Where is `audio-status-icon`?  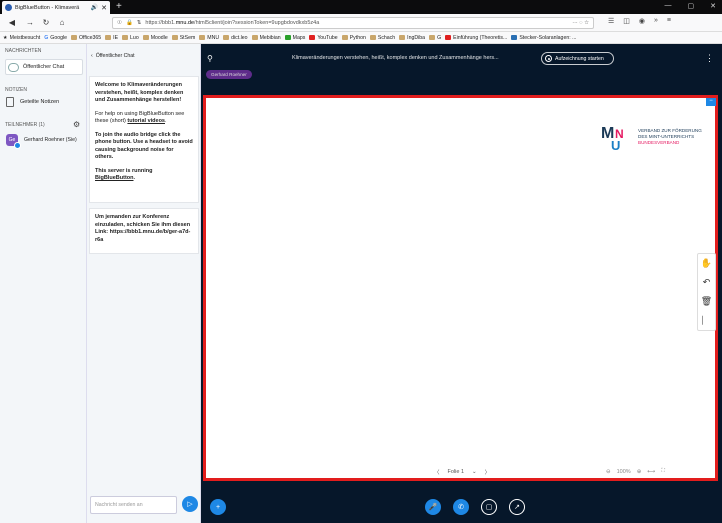 audio-status-icon is located at coordinates (17, 145).